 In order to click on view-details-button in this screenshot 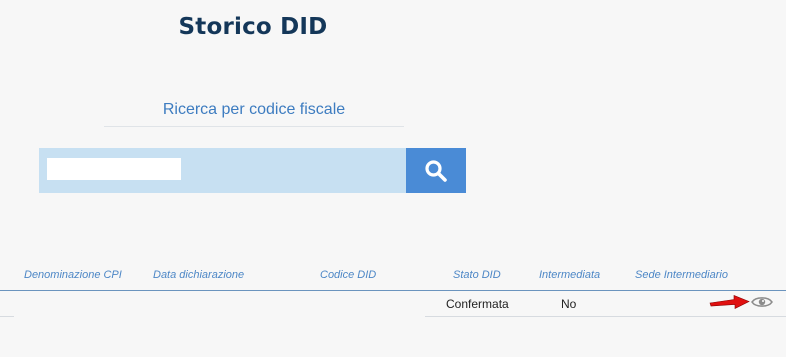, I will do `click(762, 302)`.